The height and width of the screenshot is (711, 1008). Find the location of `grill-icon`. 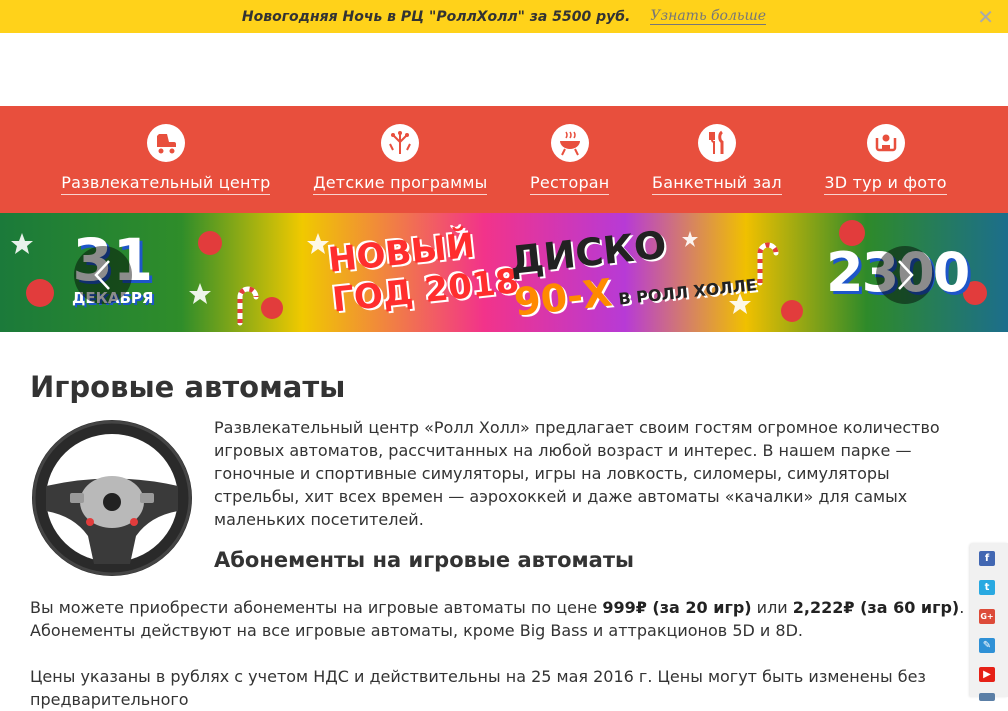

grill-icon is located at coordinates (569, 143).